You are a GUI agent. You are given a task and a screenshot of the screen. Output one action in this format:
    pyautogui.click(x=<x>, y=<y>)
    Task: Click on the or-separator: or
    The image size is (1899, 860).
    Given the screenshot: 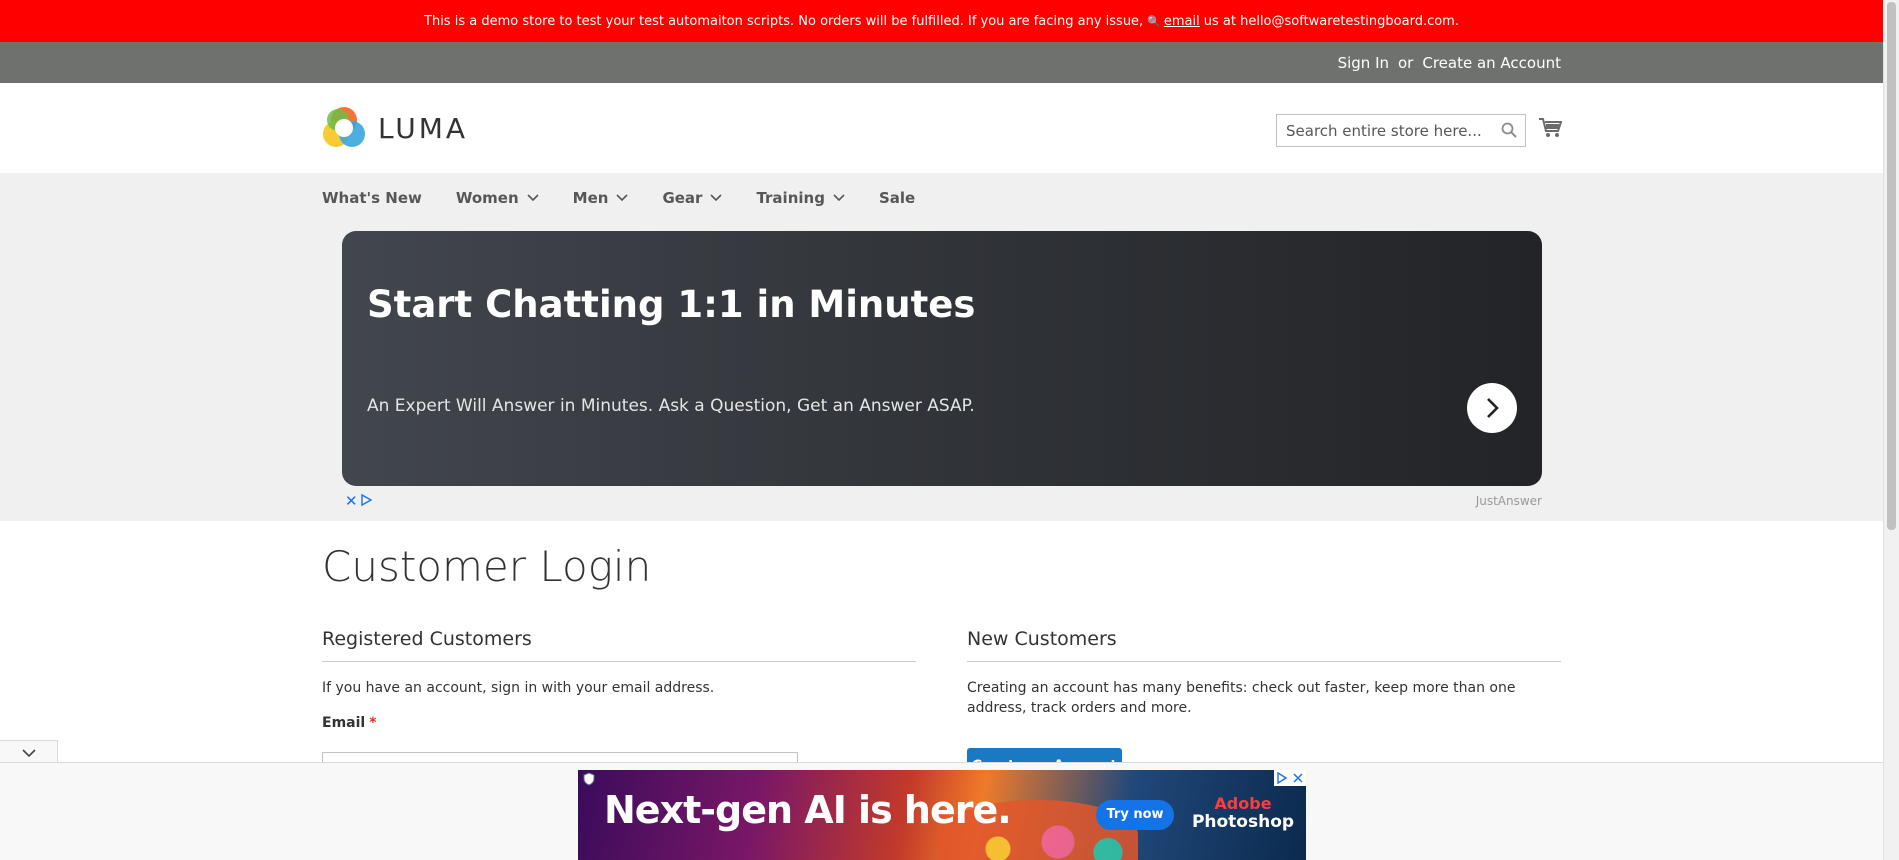 What is the action you would take?
    pyautogui.click(x=1406, y=62)
    